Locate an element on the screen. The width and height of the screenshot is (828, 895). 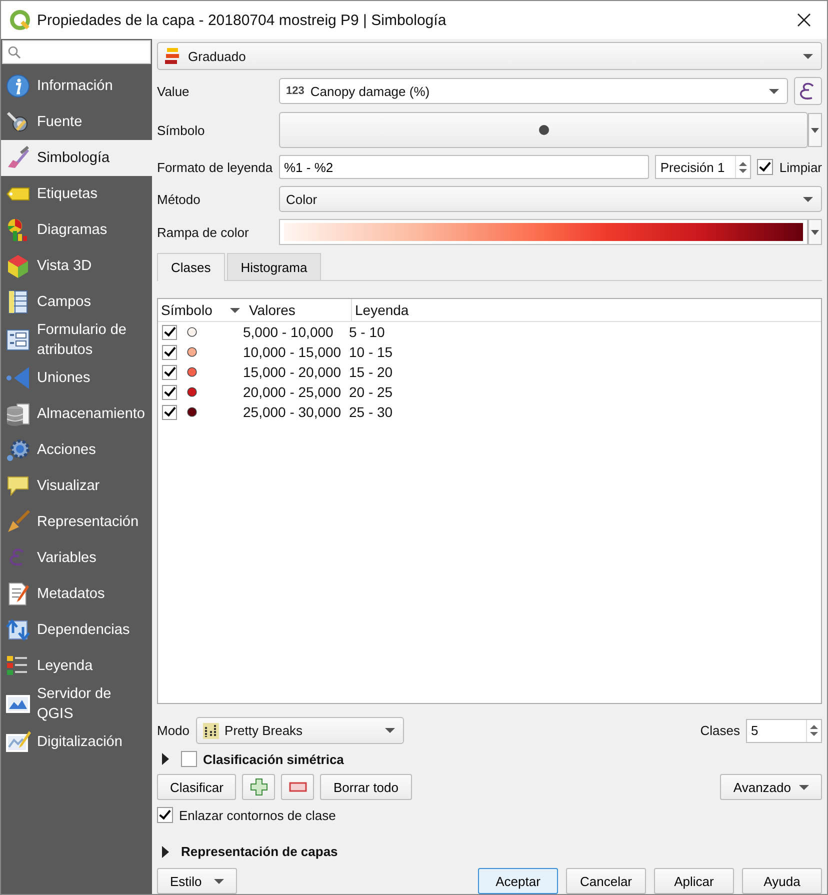
sidebar-item: Leyenda is located at coordinates (76, 666).